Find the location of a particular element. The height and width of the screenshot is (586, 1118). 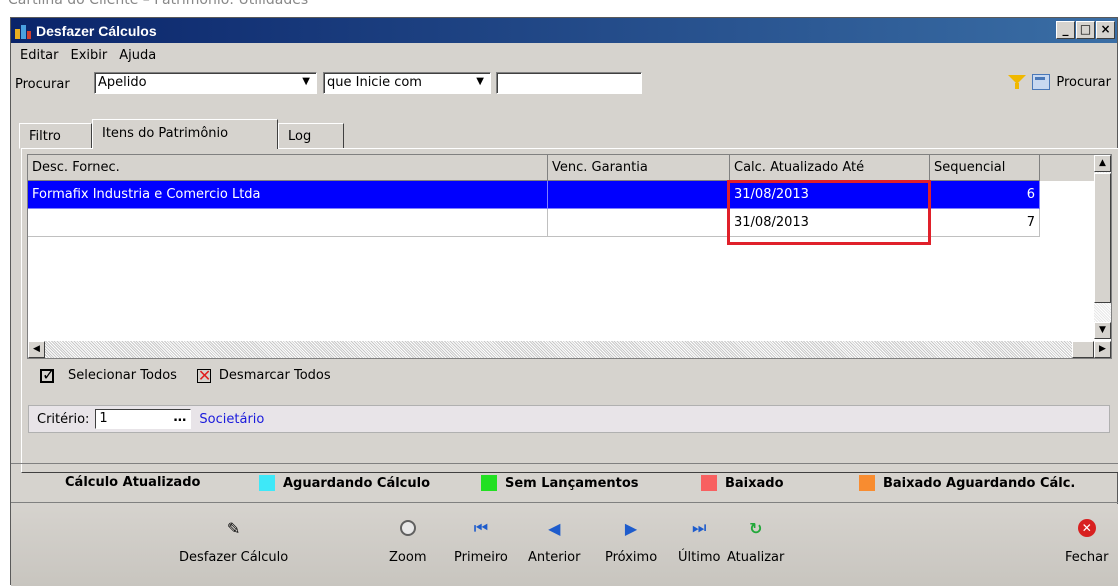

vertical-scrollbar: ▲ ▼ is located at coordinates (1102, 247).